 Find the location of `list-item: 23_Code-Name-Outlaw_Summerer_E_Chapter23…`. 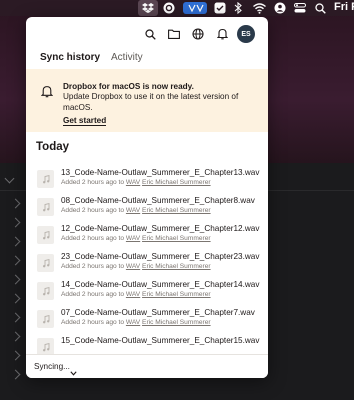

list-item: 23_Code-Name-Outlaw_Summerer_E_Chapter23… is located at coordinates (147, 265).